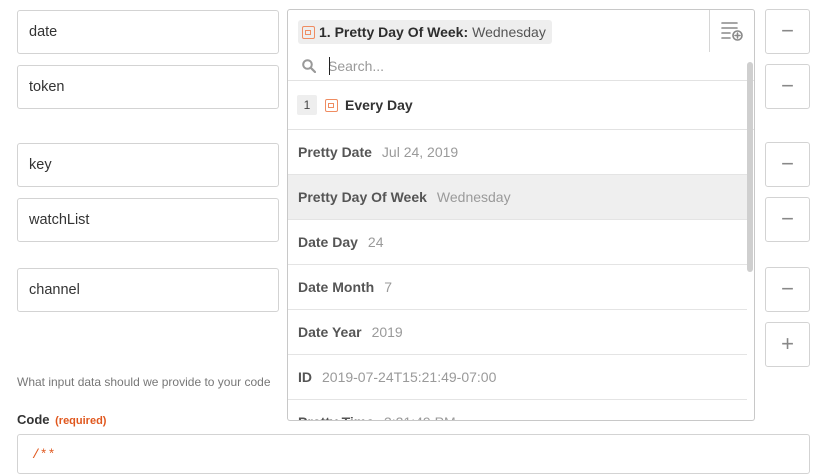  Describe the element at coordinates (148, 165) in the screenshot. I see `key-field-key: key` at that location.